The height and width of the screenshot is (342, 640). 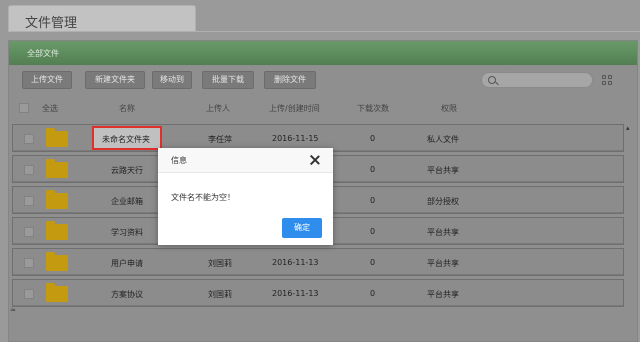 I want to click on title-divider, so click(x=324, y=31).